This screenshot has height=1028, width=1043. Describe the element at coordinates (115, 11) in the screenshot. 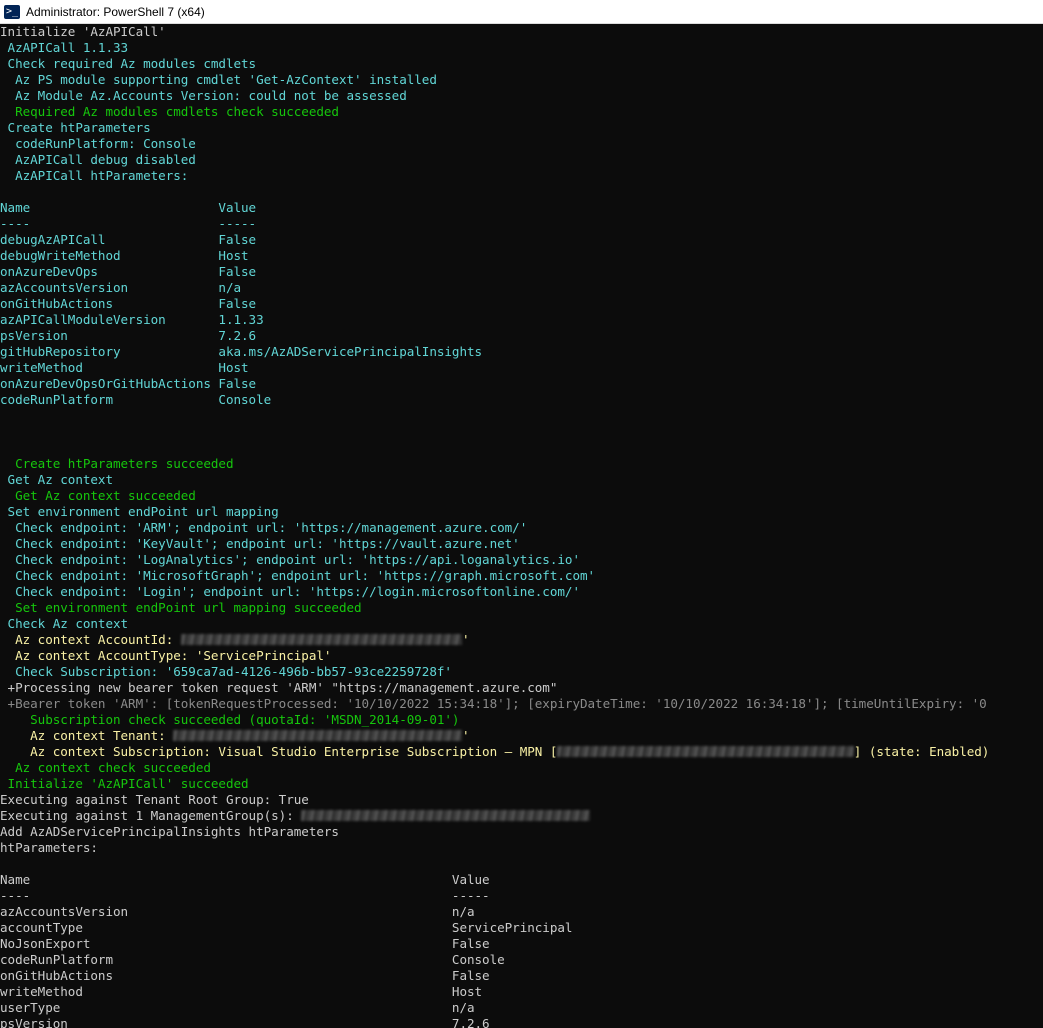

I see `window-title: Administrator: PowerShell 7 (x64)` at that location.